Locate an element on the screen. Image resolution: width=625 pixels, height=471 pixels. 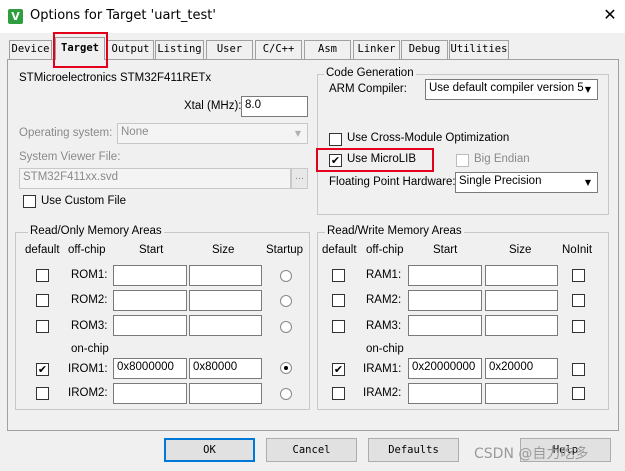
ram2-size-input is located at coordinates (521, 300).